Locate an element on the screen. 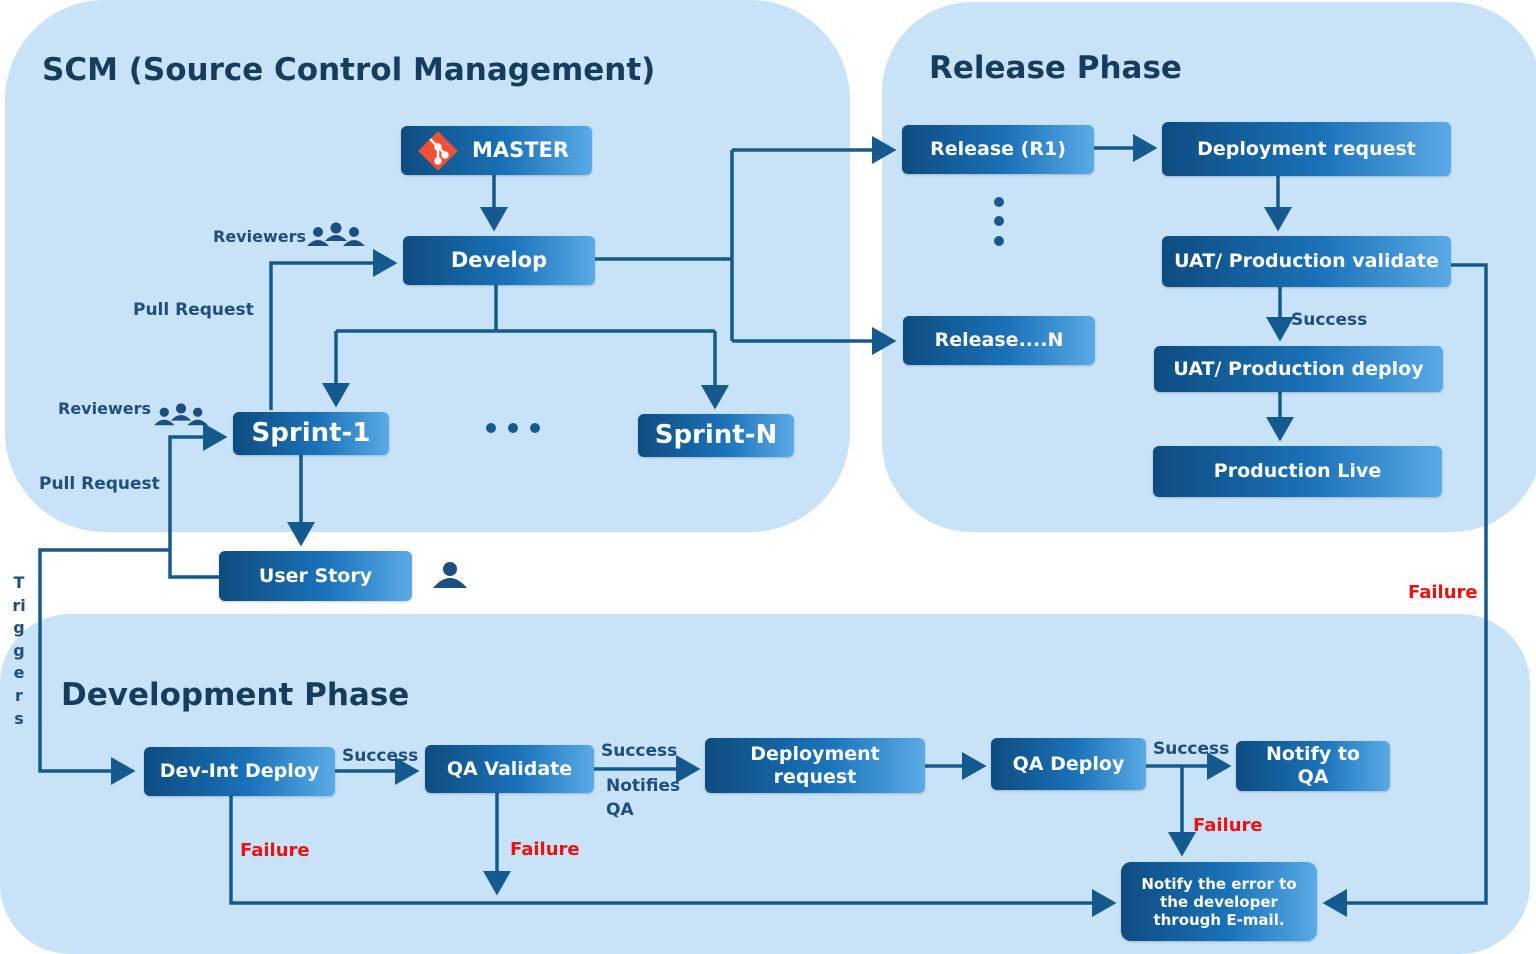 This screenshot has width=1536, height=954. release-deployment-request-box: Deployment request is located at coordinates (1306, 149).